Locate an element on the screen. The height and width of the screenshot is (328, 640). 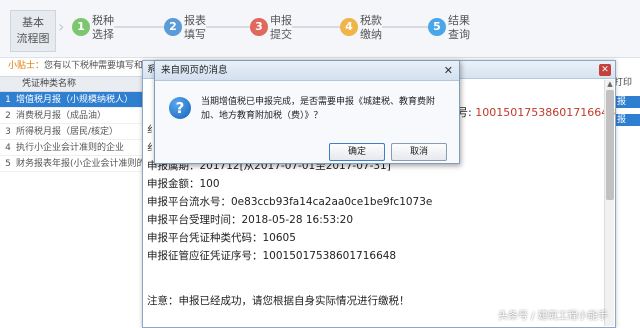
row-number: 2 is located at coordinates (8, 116).